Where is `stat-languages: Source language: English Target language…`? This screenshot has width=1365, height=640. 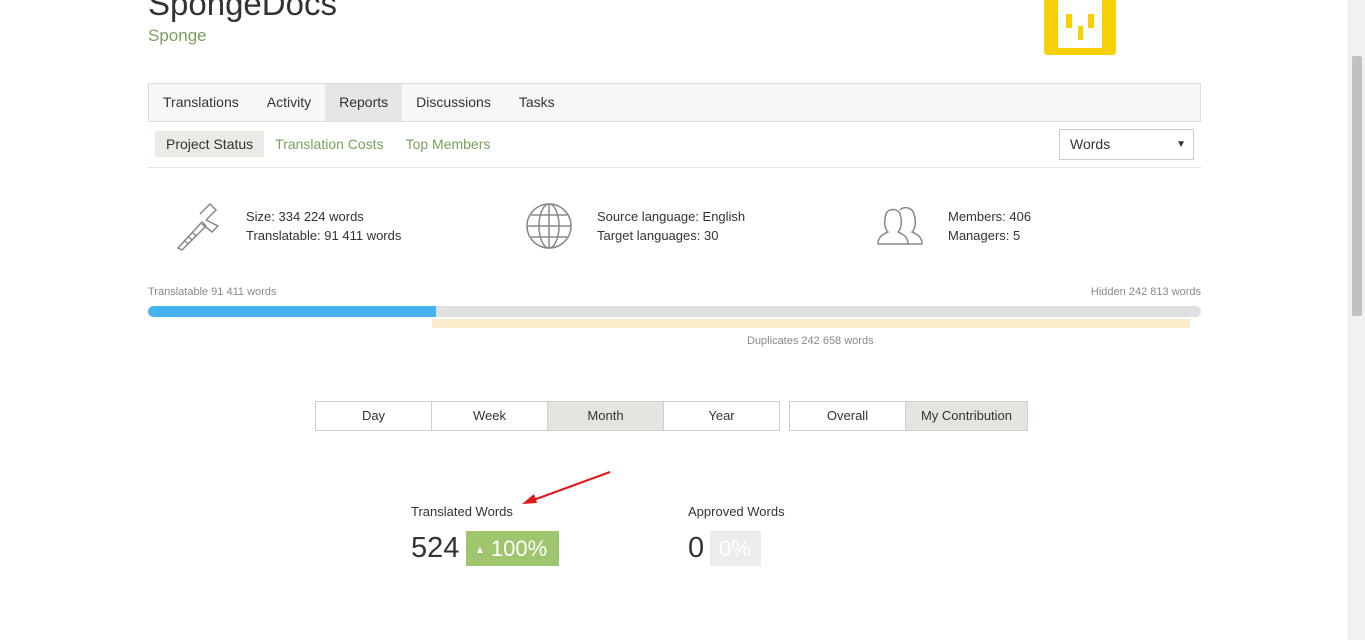 stat-languages: Source language: English Target language… is located at coordinates (634, 226).